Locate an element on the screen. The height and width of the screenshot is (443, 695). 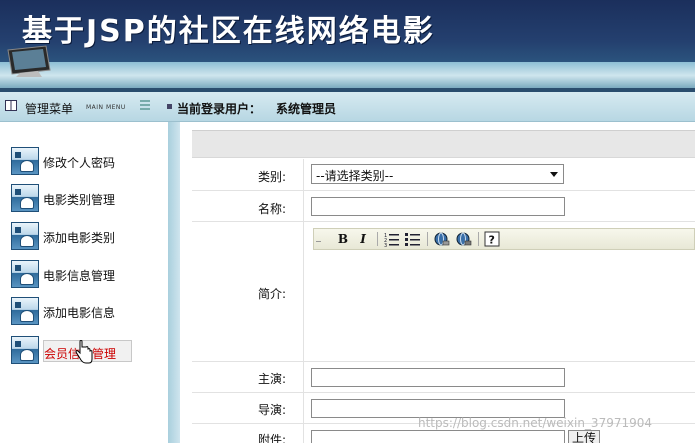
current-user-label: 当前登录用户： is located at coordinates (219, 109).